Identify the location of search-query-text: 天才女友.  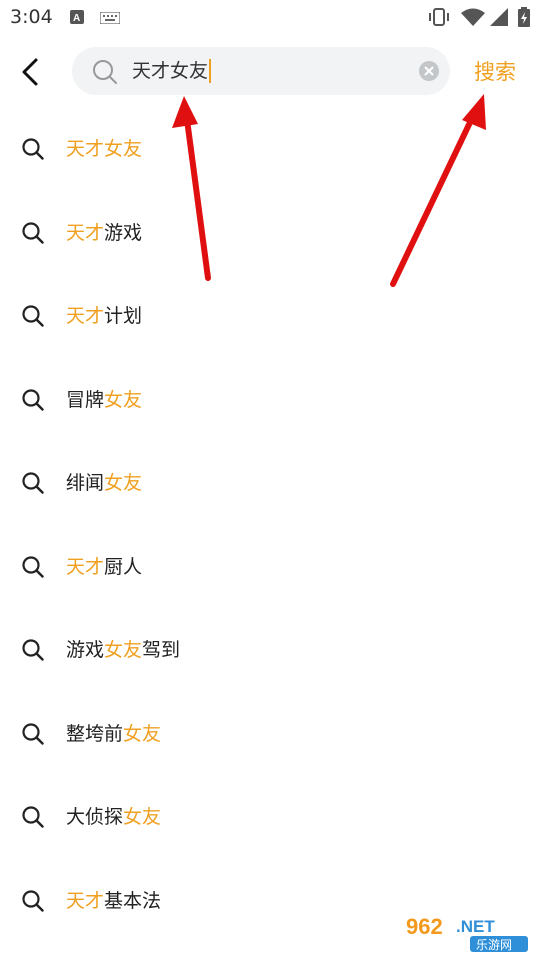
(172, 71).